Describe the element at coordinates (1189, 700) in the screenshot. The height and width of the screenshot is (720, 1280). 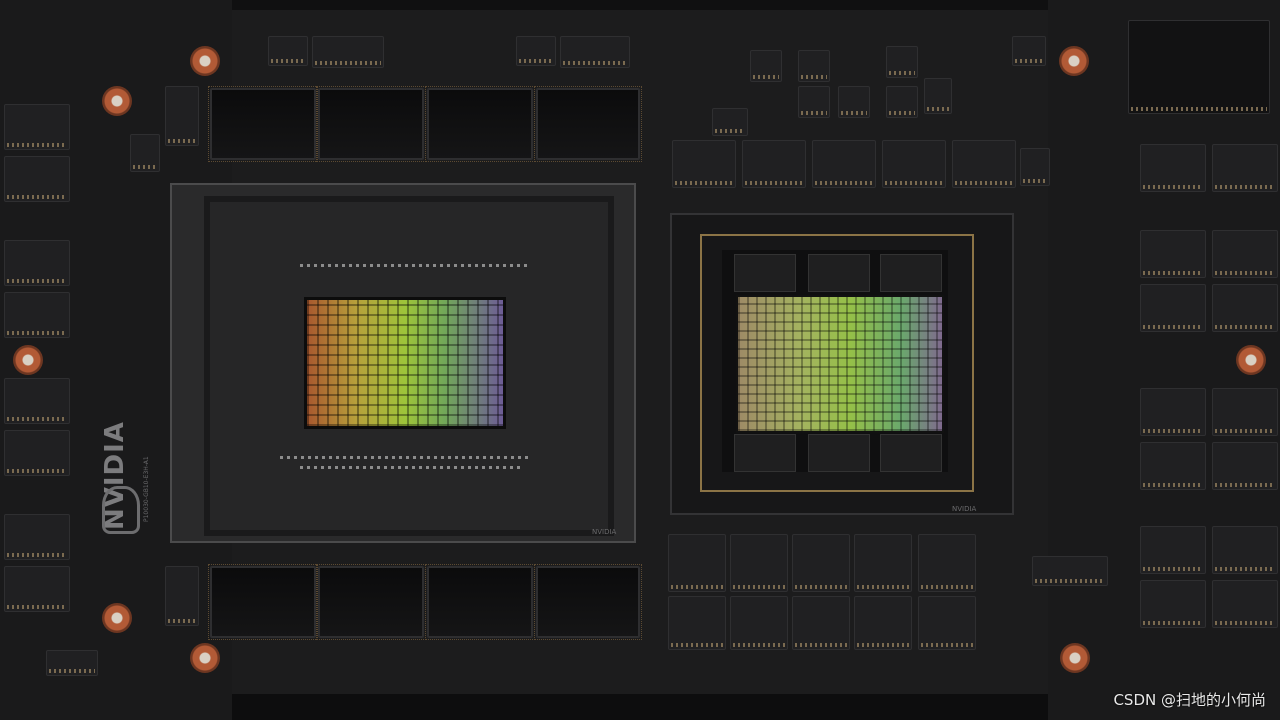
I see `watermark: CSDN @扫地的小何尚` at that location.